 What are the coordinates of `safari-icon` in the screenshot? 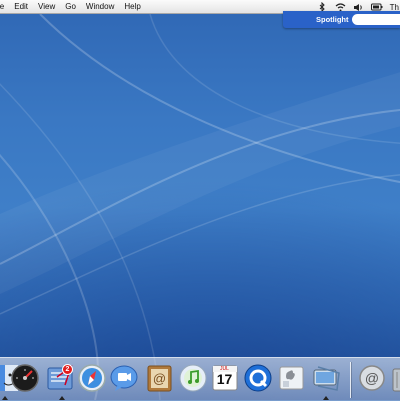 It's located at (92, 378).